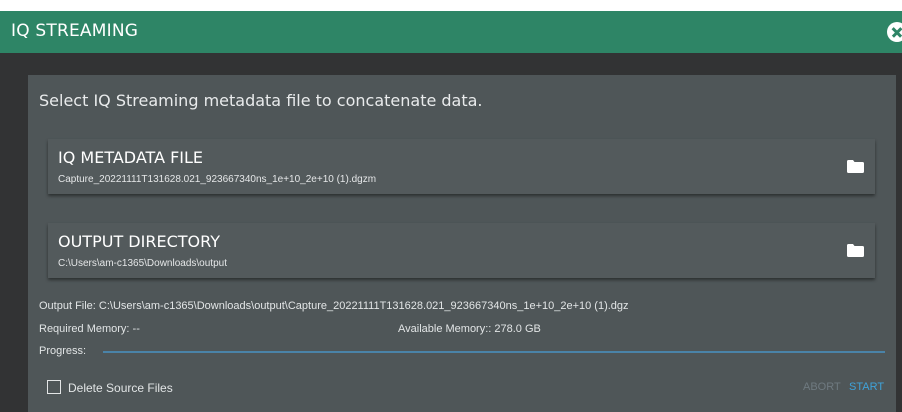 The width and height of the screenshot is (902, 412). Describe the element at coordinates (494, 352) in the screenshot. I see `progress-bar` at that location.